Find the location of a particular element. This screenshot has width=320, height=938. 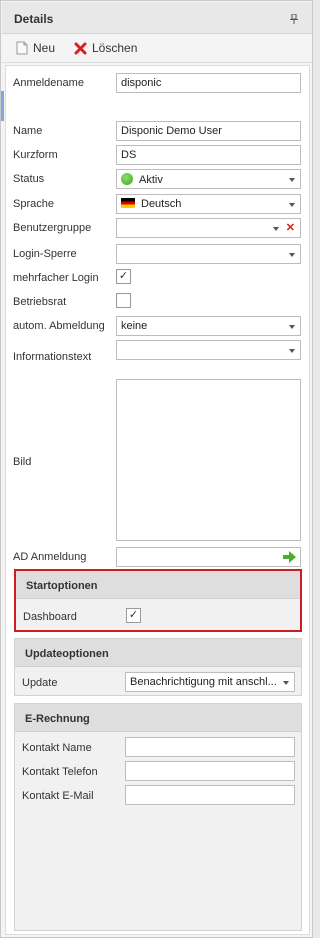

works-council-label: Betriebsrat is located at coordinates (40, 302).